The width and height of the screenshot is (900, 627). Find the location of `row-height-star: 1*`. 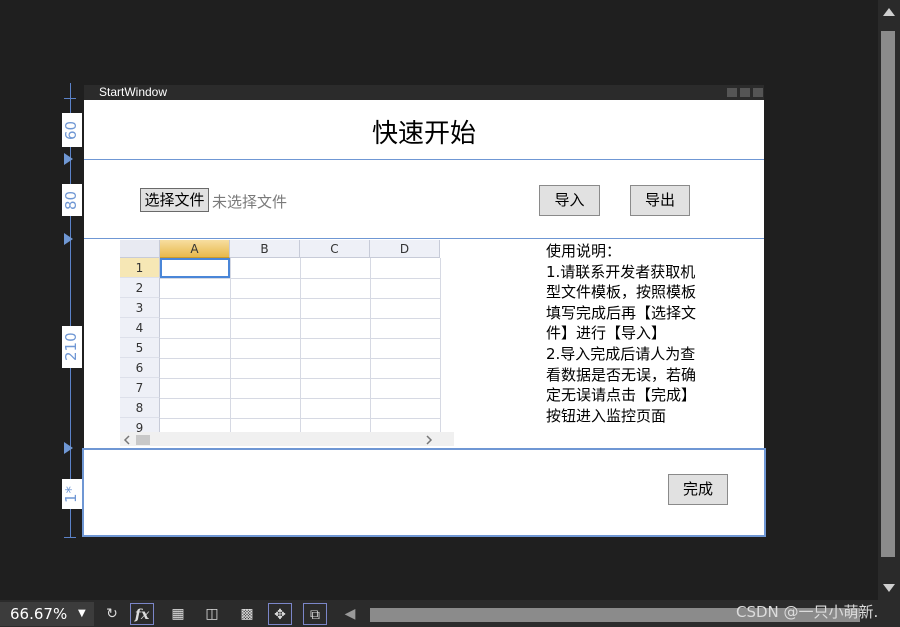

row-height-star: 1* is located at coordinates (72, 494).